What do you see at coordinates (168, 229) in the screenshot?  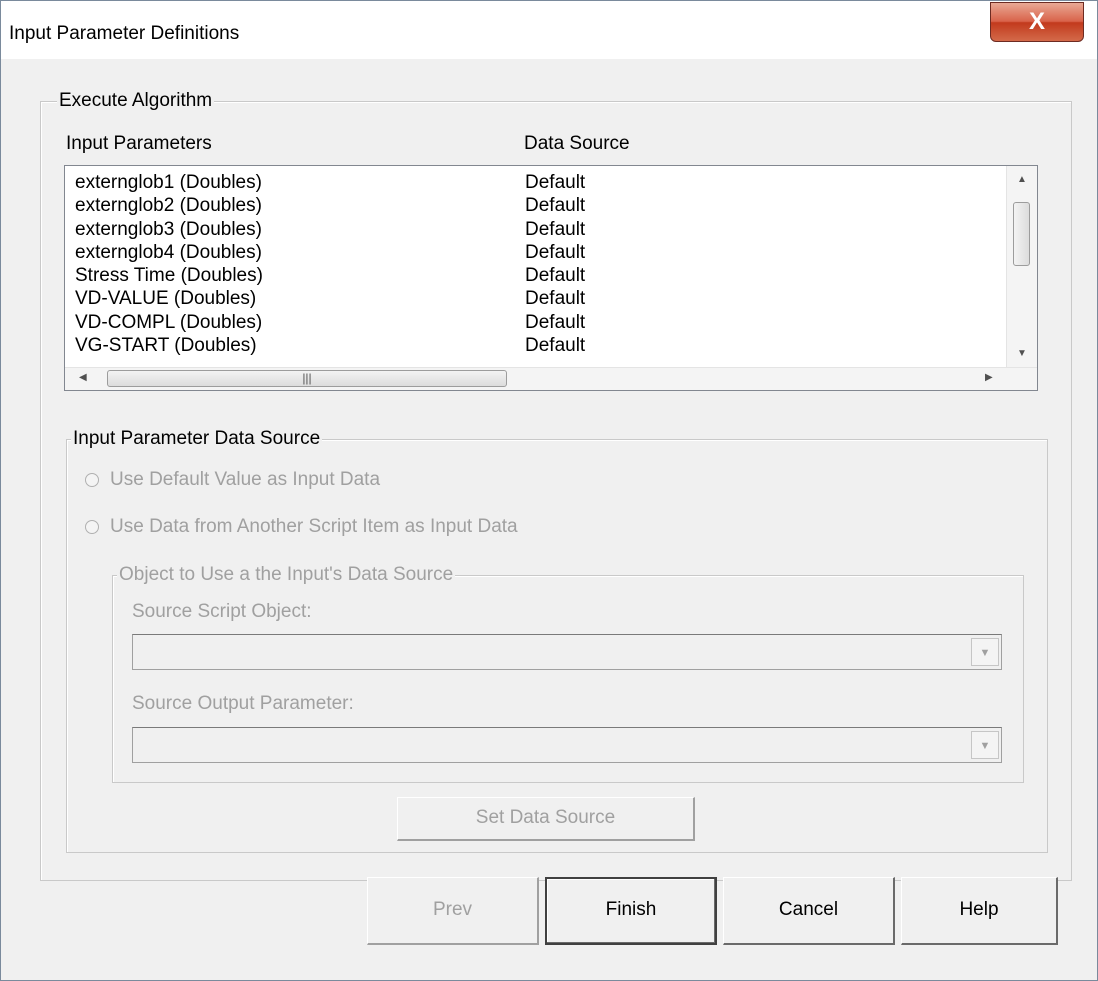 I see `parameter-name: externglob3 (Doubles)` at bounding box center [168, 229].